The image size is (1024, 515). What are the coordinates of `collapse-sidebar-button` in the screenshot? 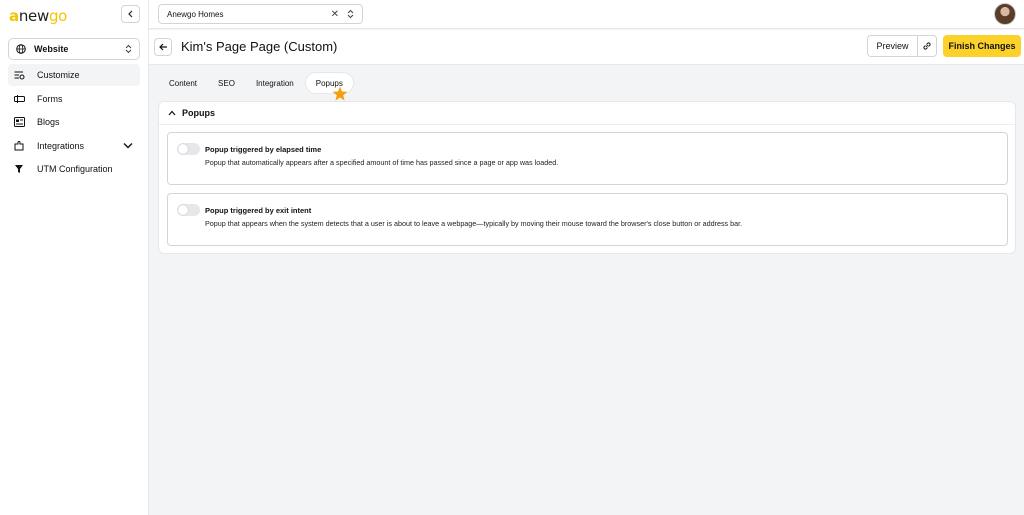 It's located at (130, 14).